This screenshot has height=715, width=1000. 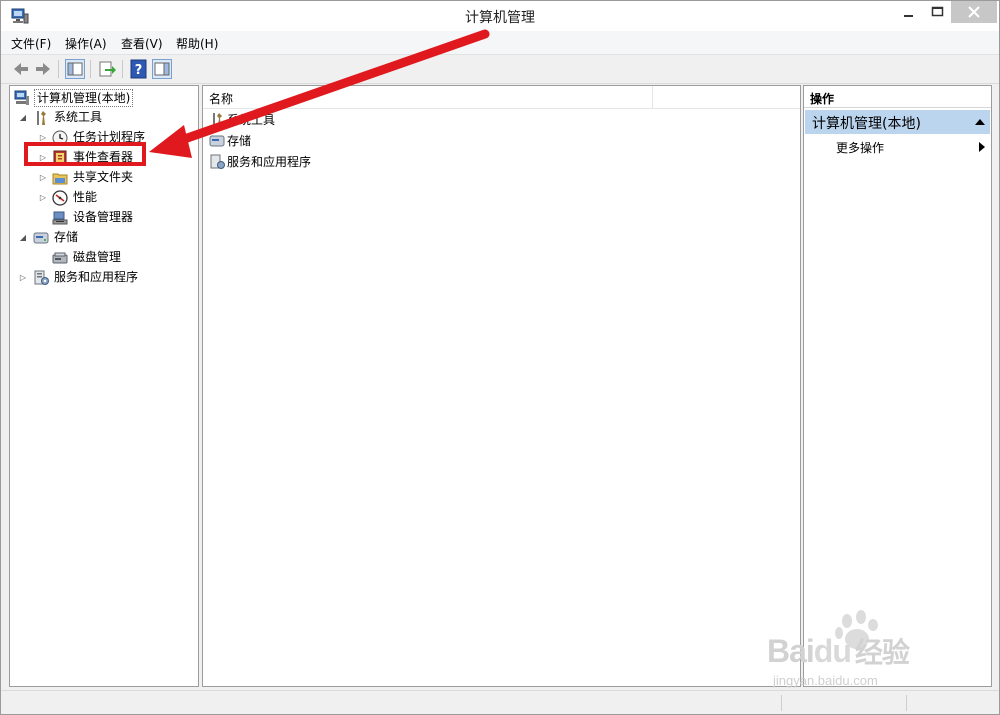 I want to click on menu-view: 查看(V), so click(x=142, y=43).